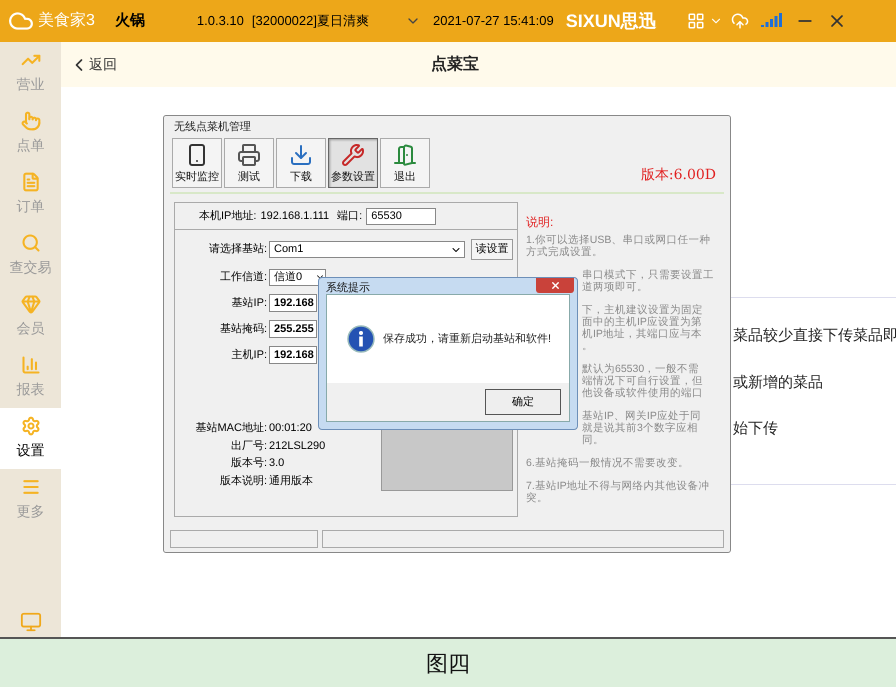 The image size is (896, 687). Describe the element at coordinates (248, 355) in the screenshot. I see `field-label: 主机IP:` at that location.